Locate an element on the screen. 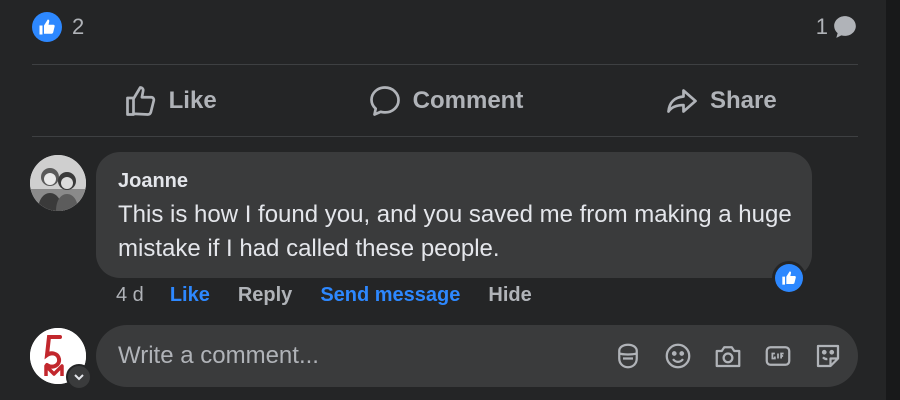  chevron-down-icon is located at coordinates (79, 377).